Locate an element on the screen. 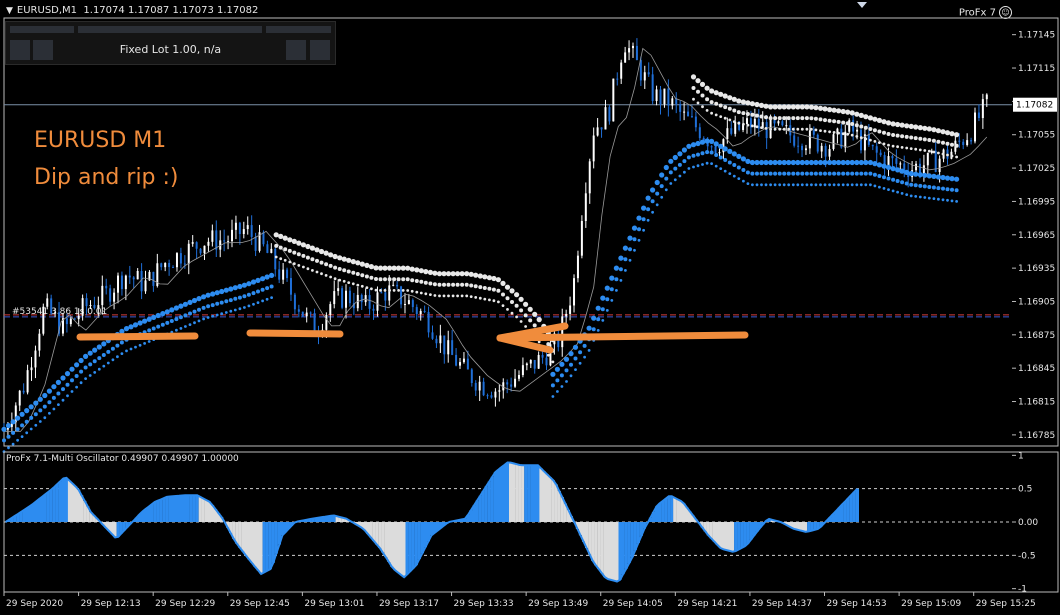 The height and width of the screenshot is (615, 1060). x-tick-label: 29 Sep 13:01 is located at coordinates (334, 604).